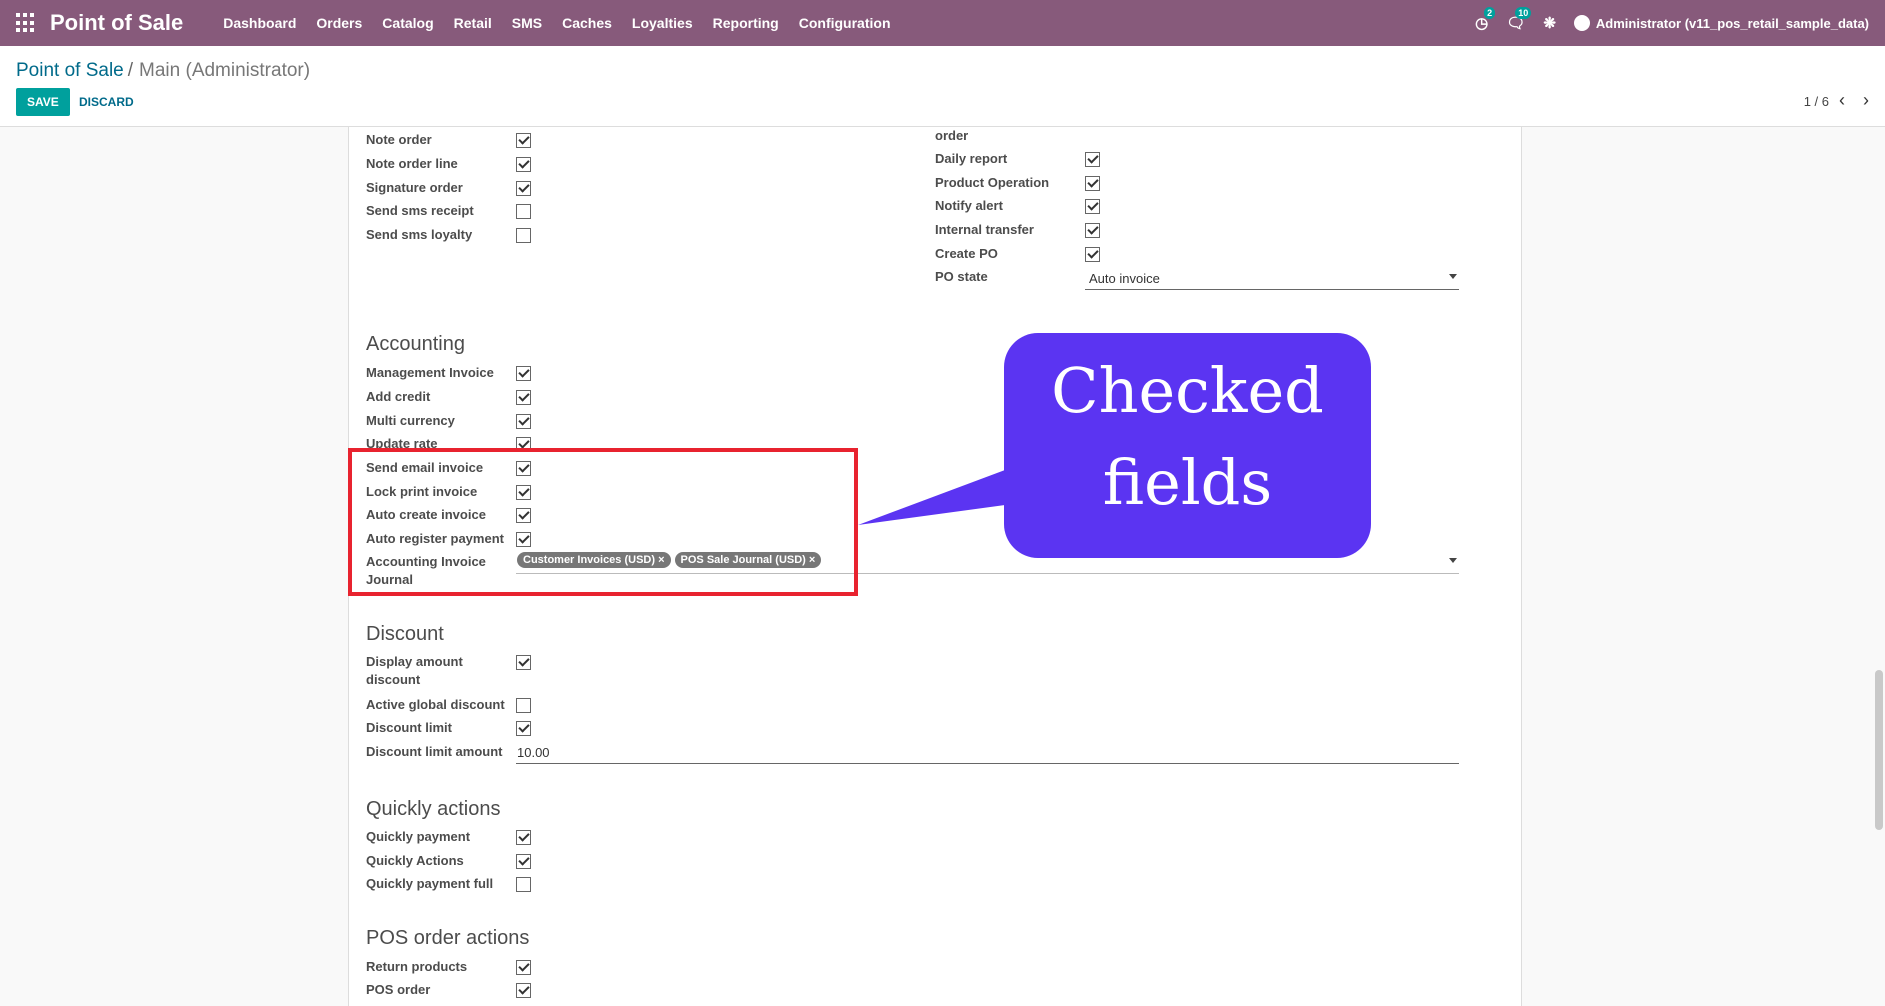 The height and width of the screenshot is (1006, 1885). I want to click on field-label: Quickly Actions, so click(415, 860).